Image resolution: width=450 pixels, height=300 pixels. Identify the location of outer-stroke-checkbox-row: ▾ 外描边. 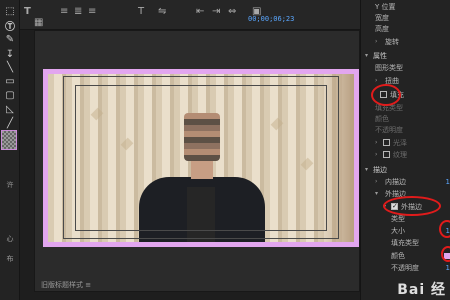
(405, 206).